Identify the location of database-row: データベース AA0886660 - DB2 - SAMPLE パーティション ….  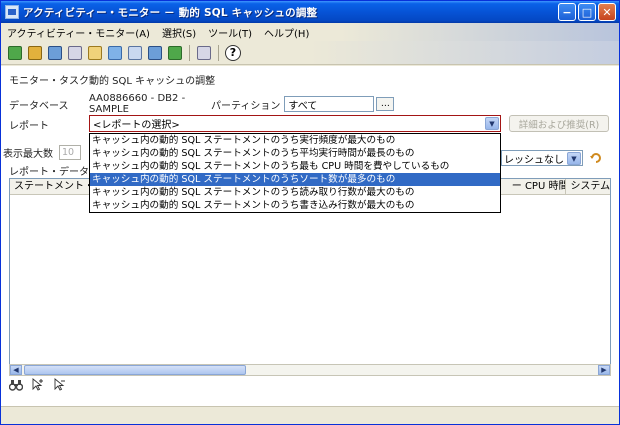
(202, 104).